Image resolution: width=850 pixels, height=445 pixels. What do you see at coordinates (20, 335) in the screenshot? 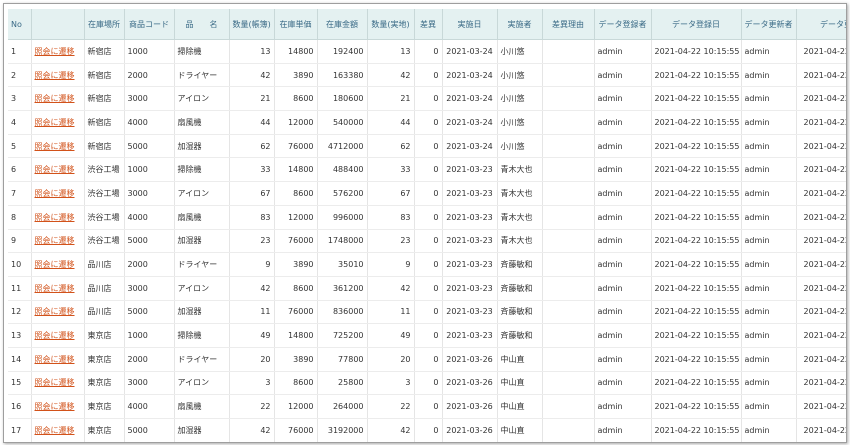
I see `row-number: 13` at bounding box center [20, 335].